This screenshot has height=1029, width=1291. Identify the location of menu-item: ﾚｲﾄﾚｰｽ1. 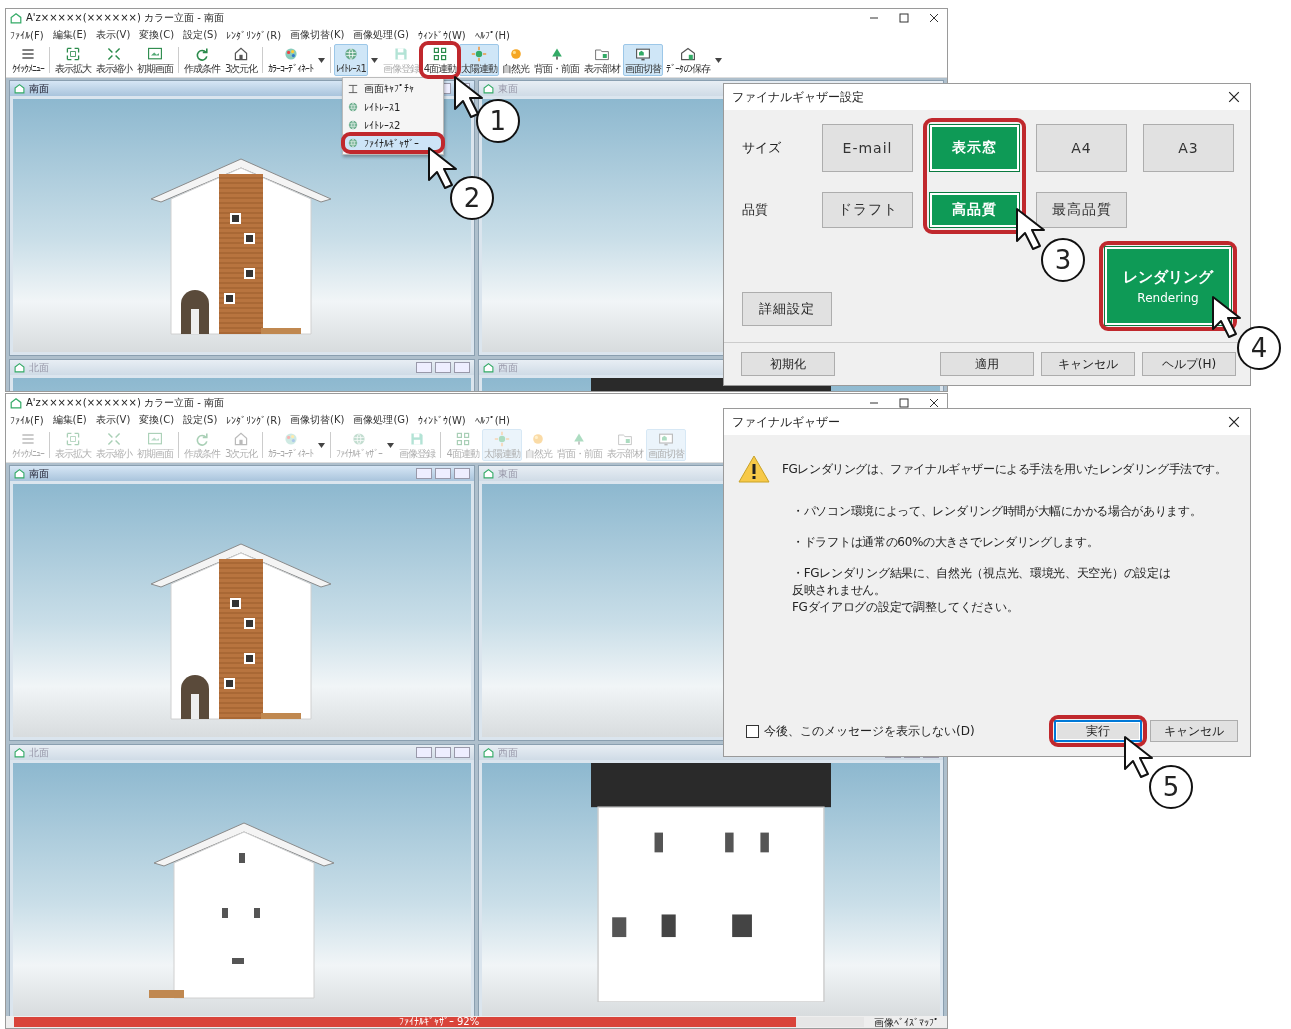
(393, 107).